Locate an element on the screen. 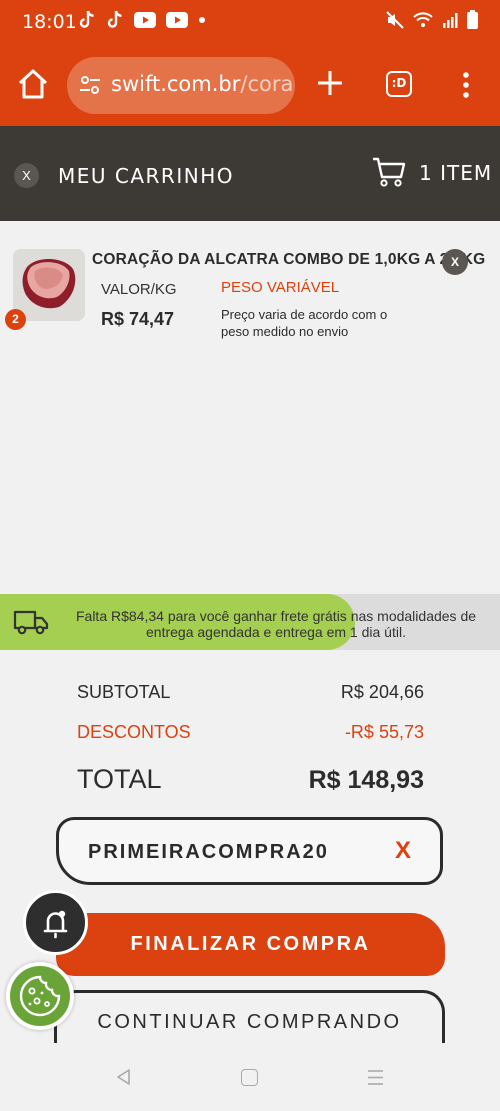 Image resolution: width=500 pixels, height=1111 pixels. quantity-badge: 2 is located at coordinates (15, 319).